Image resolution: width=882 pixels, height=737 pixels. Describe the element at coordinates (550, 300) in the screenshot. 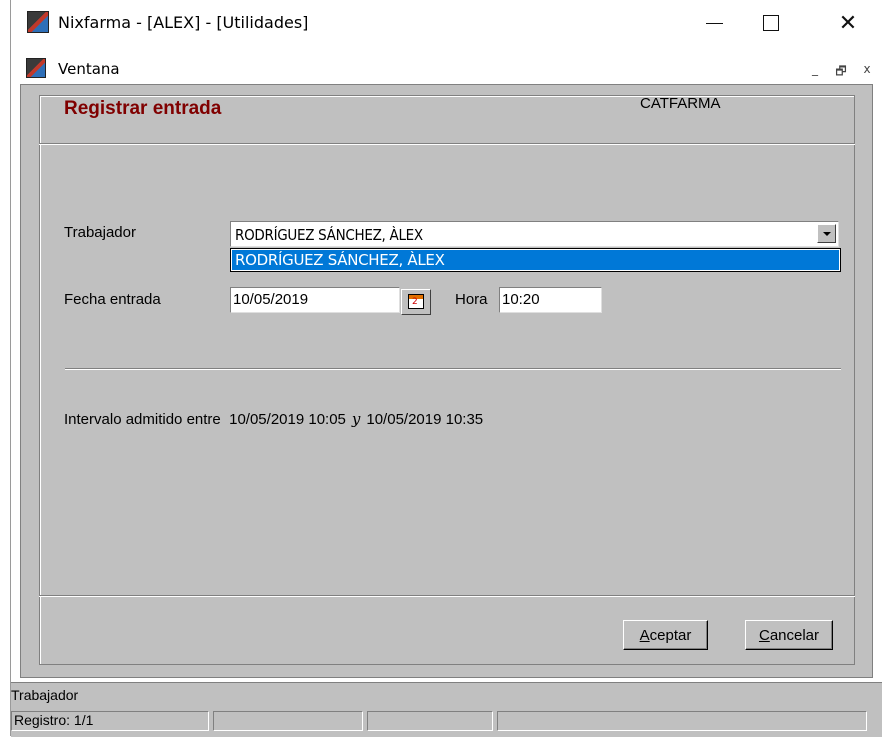

I see `hora-input: 10:20` at that location.